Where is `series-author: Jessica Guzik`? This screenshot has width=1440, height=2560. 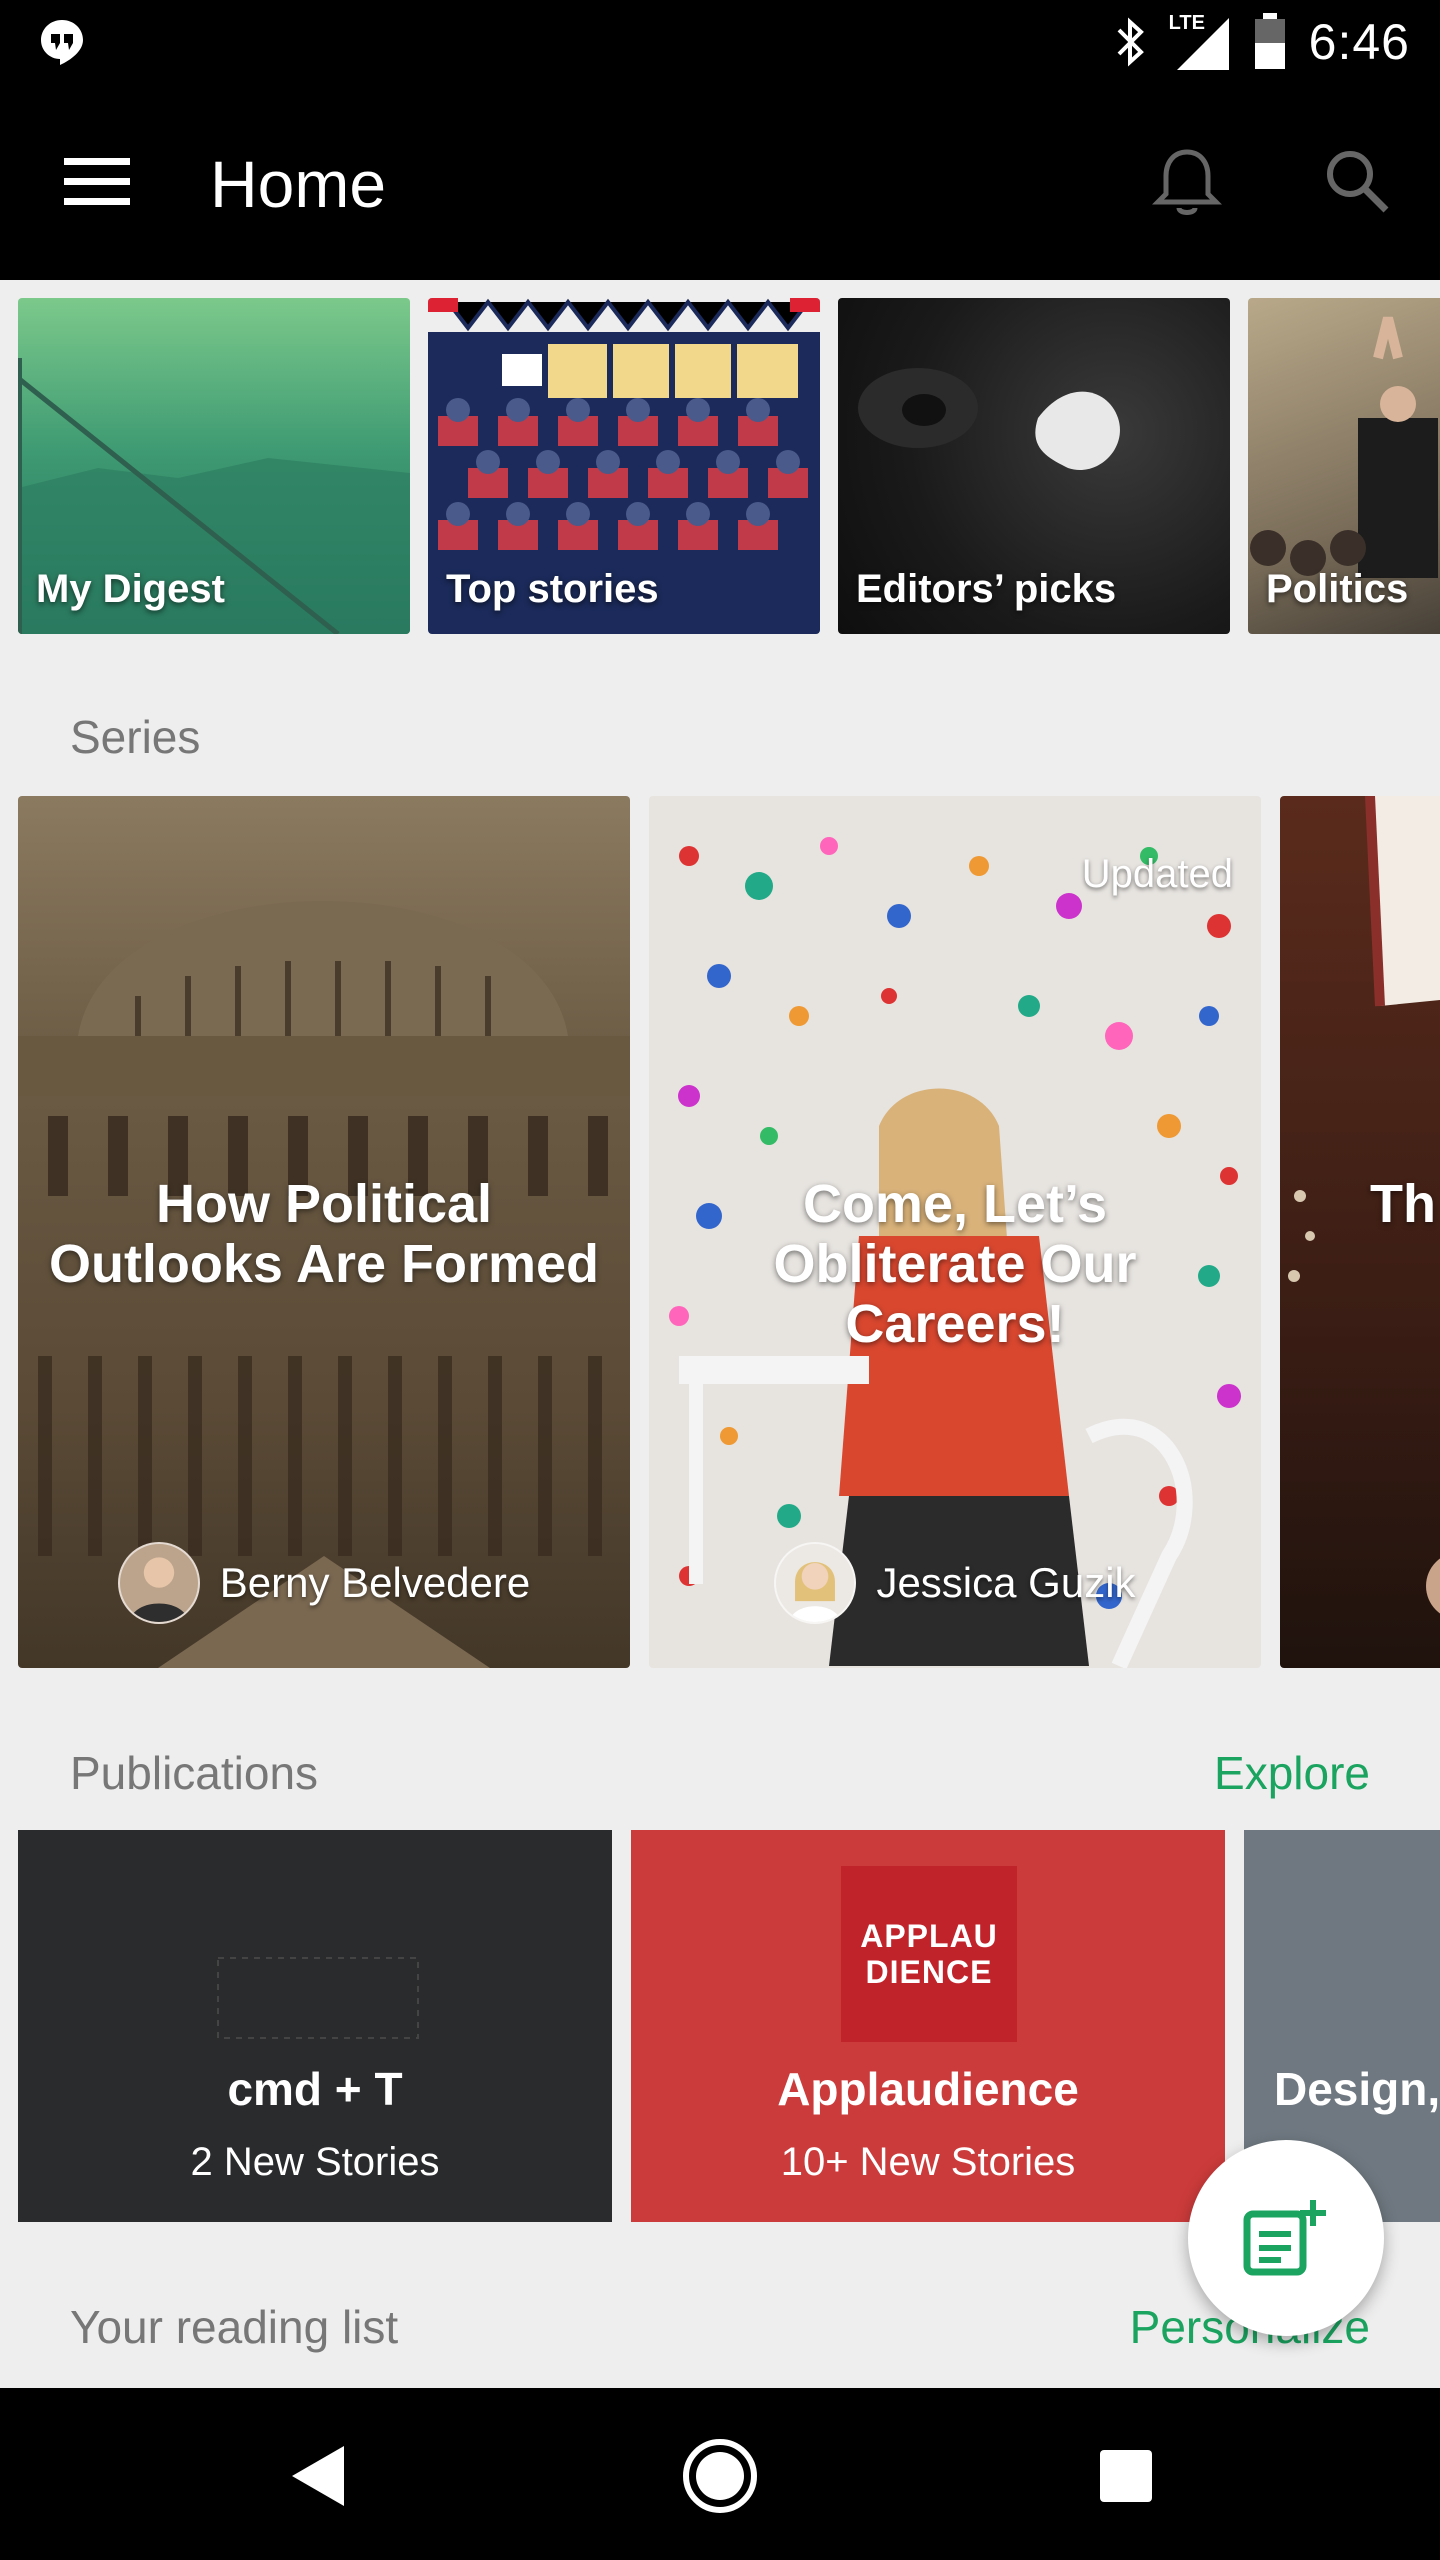
series-author: Jessica Guzik is located at coordinates (955, 1583).